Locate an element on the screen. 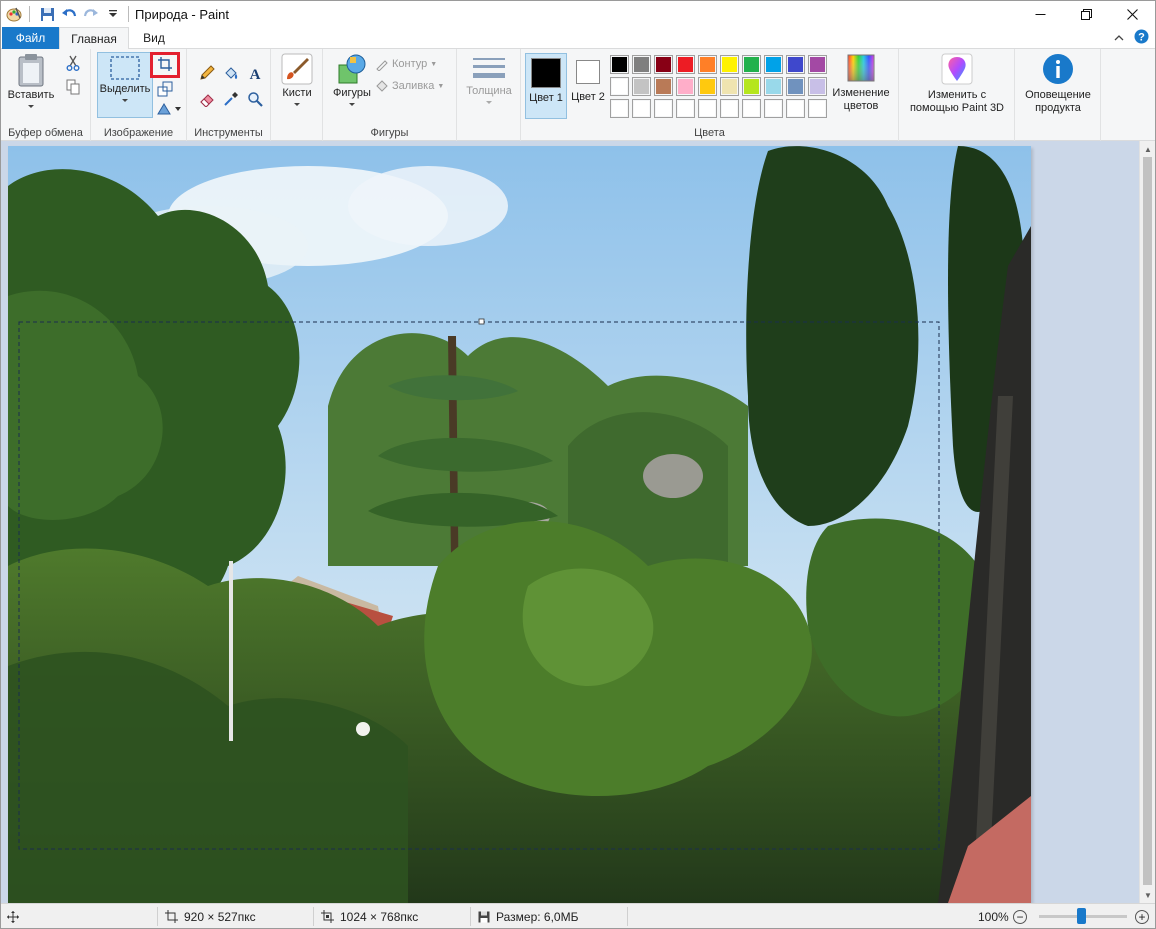  scroll-up-icon: ▲ is located at coordinates (1148, 149).